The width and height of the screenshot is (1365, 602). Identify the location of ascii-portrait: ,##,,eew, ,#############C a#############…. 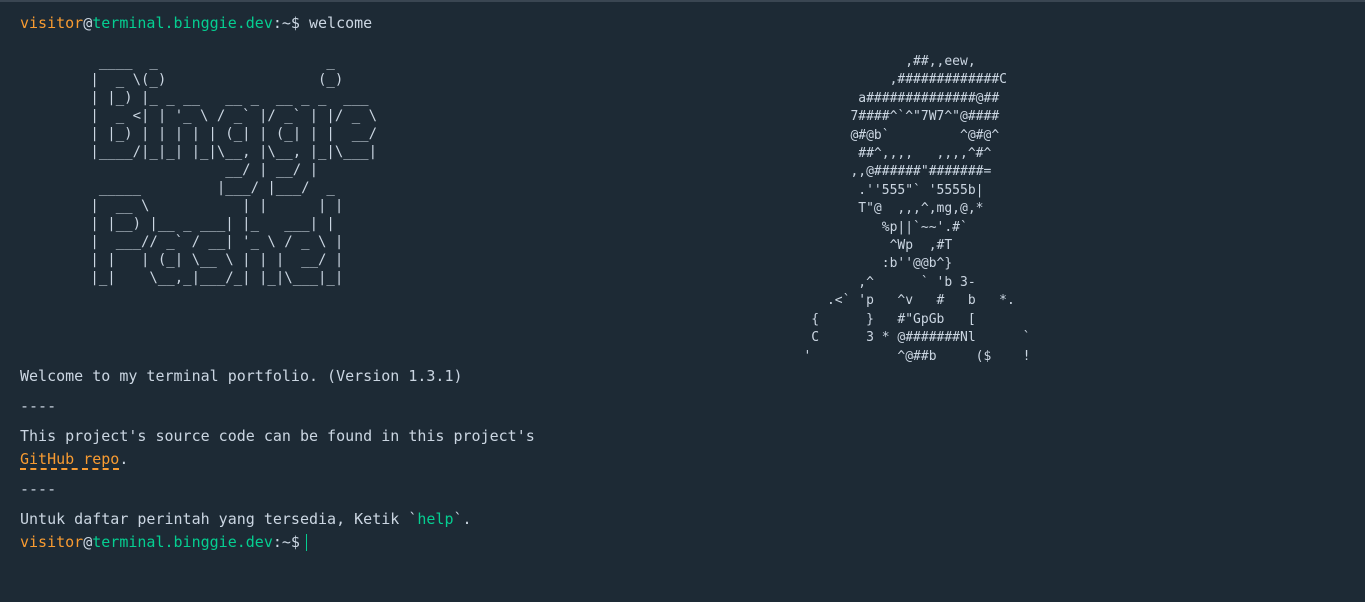
(917, 209).